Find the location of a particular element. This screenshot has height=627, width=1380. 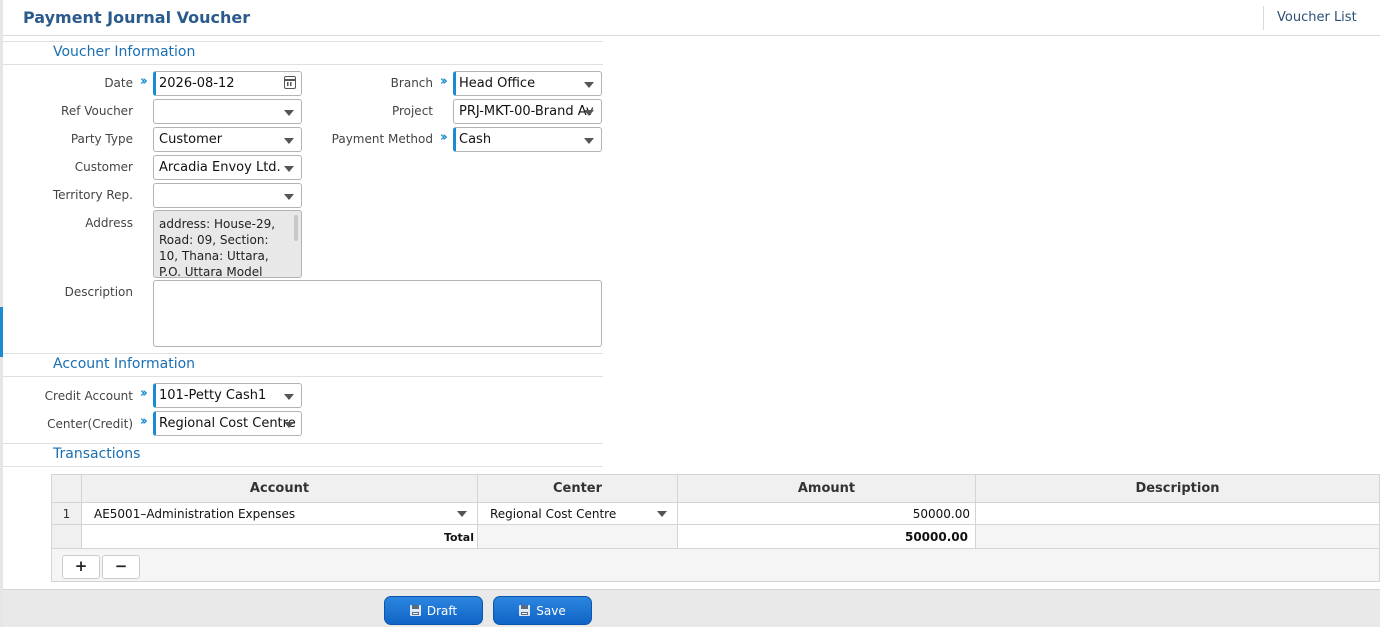

customer-value: Arcadia Envoy Ltd. is located at coordinates (220, 167).